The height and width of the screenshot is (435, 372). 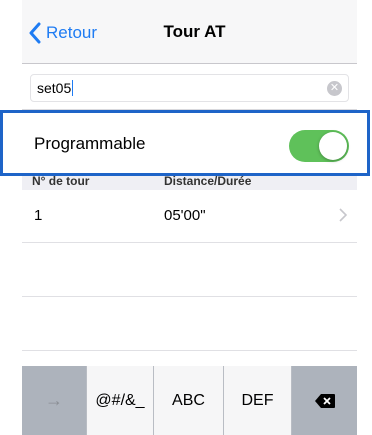 I want to click on key-abc: ABC, so click(x=189, y=400).